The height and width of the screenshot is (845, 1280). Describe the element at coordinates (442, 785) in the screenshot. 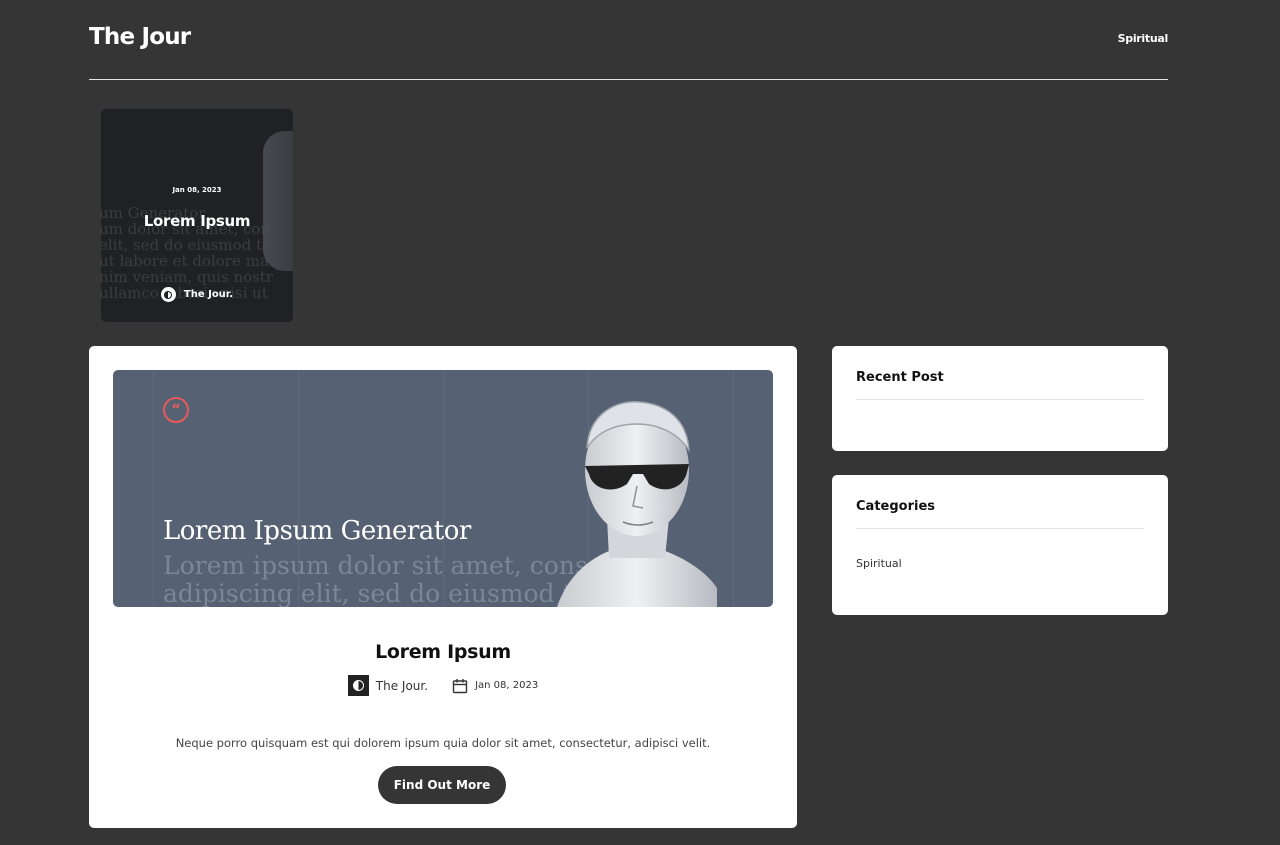

I see `find-out-more-button: Find Out More` at that location.